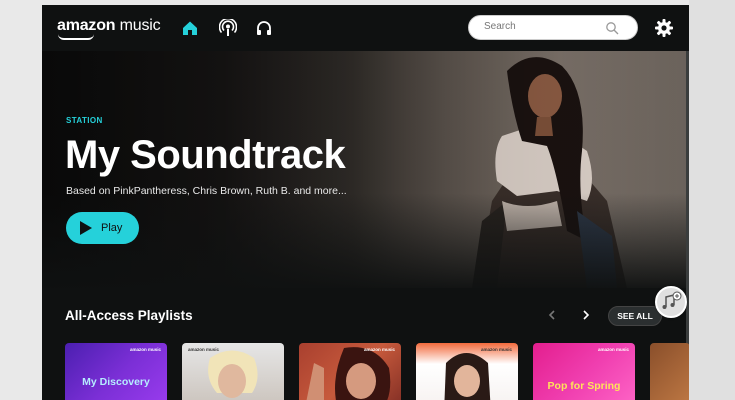  I want to click on logo-prefix: amazon, so click(86, 25).